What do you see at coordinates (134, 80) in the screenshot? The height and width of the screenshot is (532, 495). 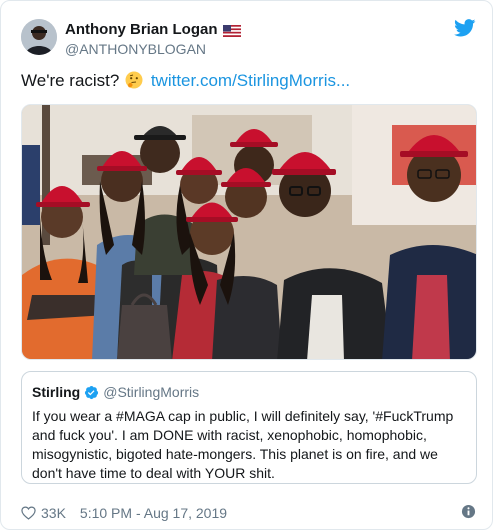 I see `thinking-face-emoji` at bounding box center [134, 80].